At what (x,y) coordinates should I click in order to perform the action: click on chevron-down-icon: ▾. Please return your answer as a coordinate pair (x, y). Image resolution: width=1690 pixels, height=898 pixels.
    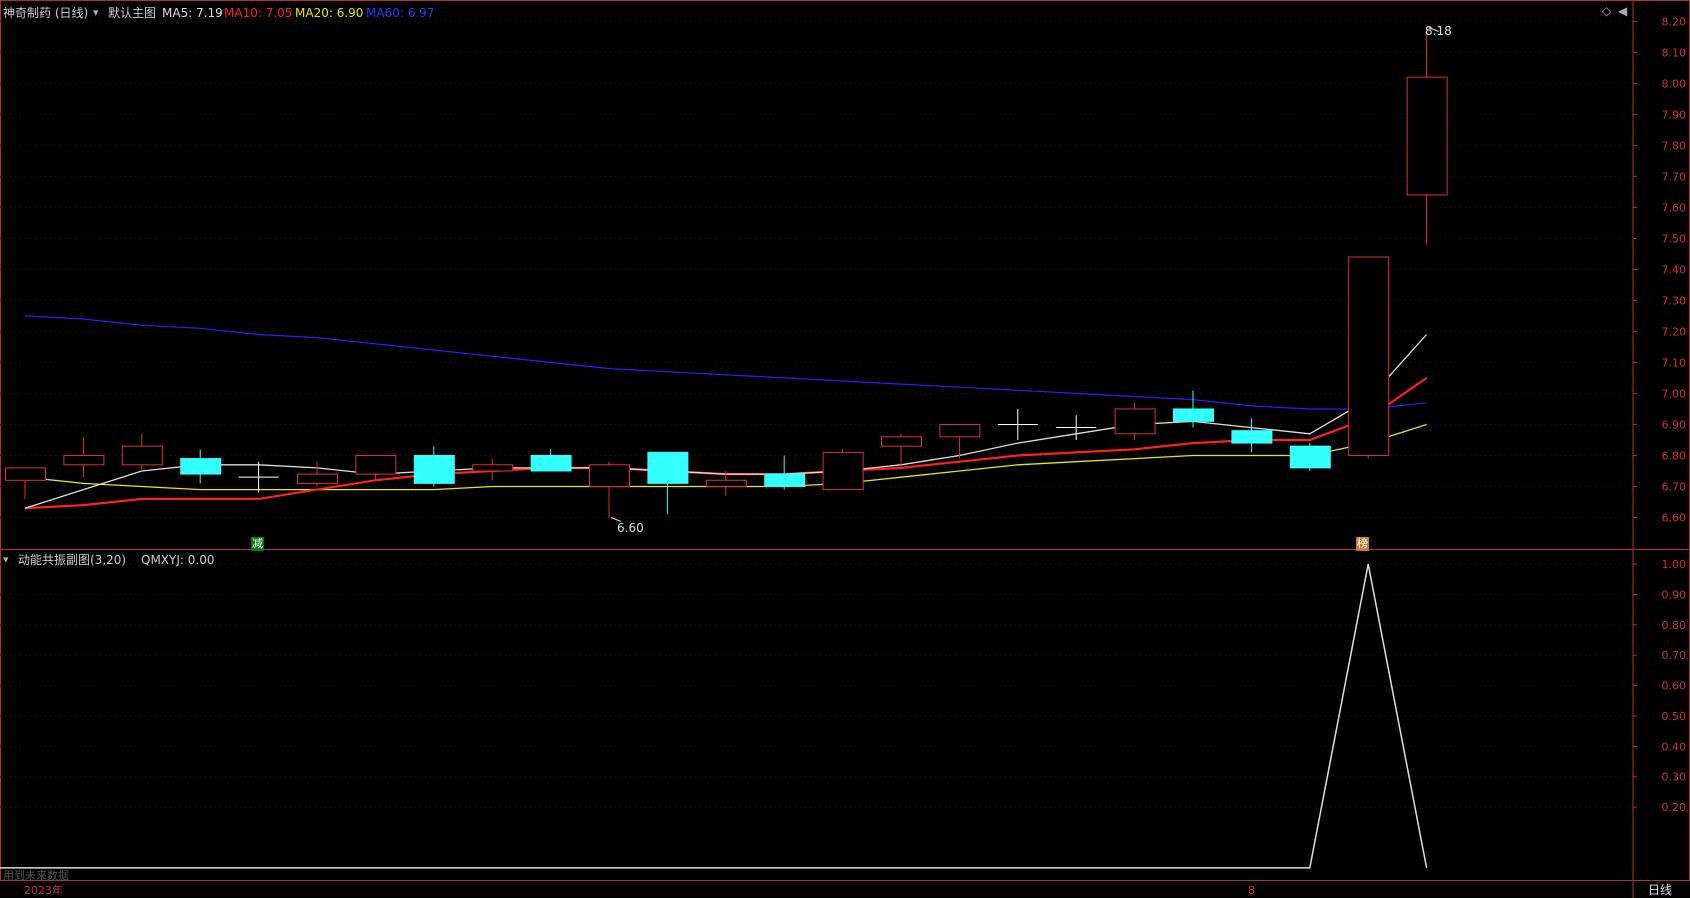
    Looking at the image, I should click on (96, 13).